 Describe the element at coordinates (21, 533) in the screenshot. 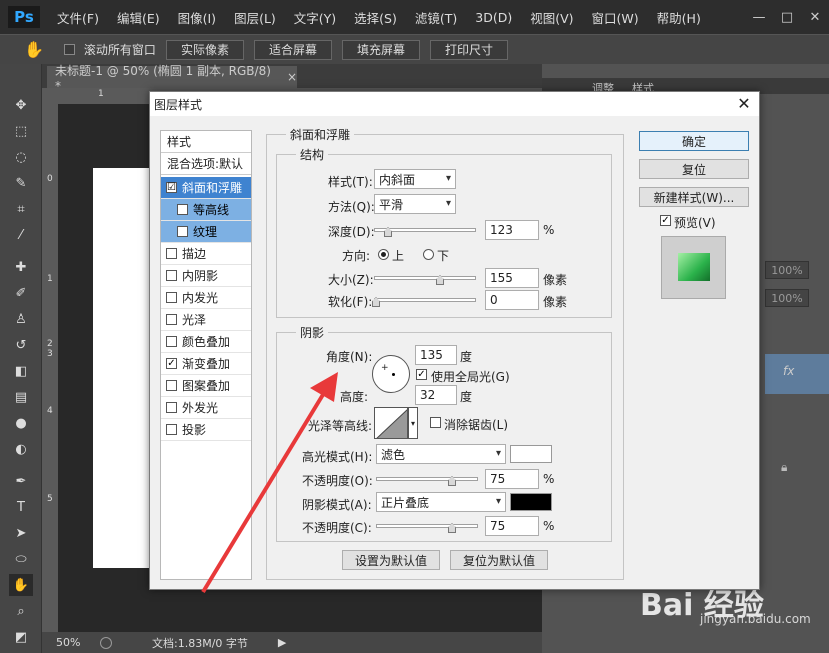

I see `path-select-tool-icon: ➤` at that location.